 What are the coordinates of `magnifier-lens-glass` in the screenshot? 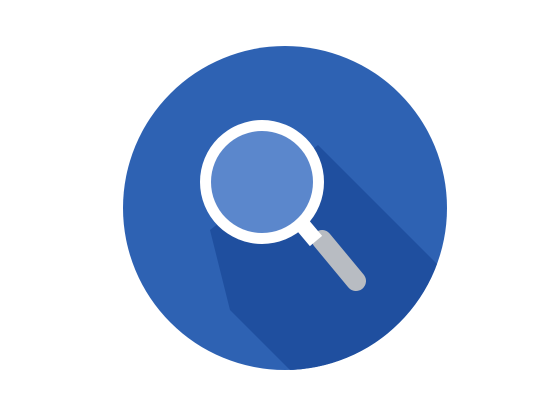 It's located at (262, 182).